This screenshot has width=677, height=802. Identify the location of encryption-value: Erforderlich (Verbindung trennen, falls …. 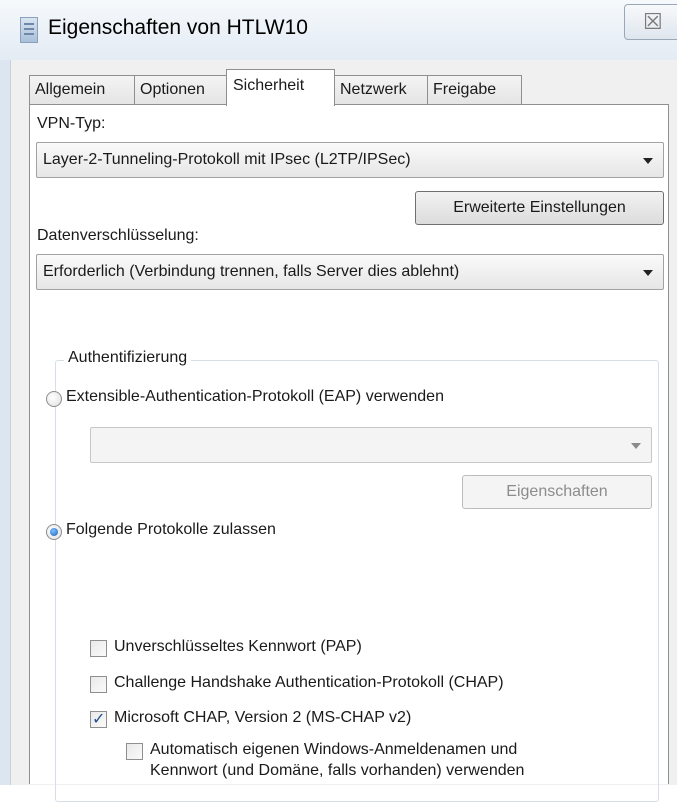
(251, 271).